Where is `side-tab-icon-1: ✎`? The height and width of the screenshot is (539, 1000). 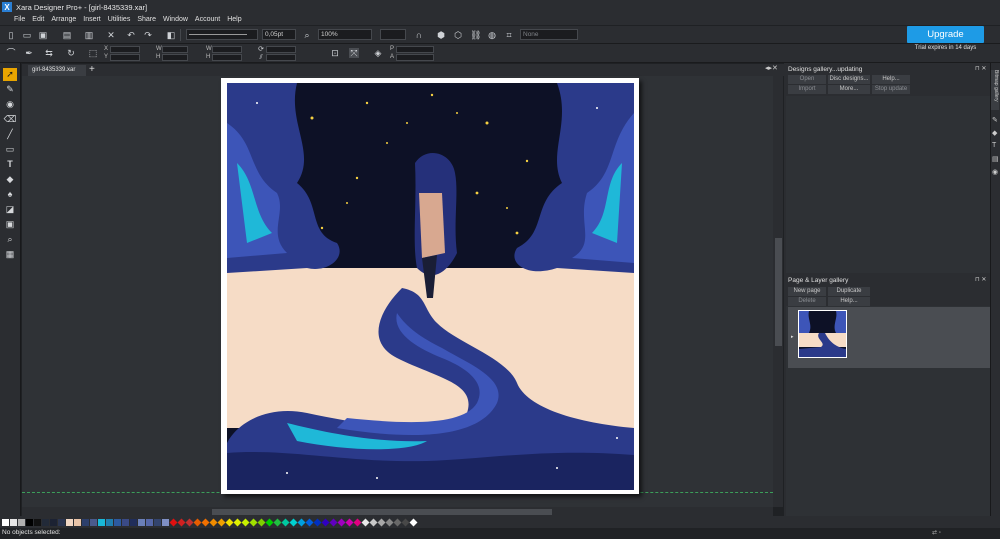 side-tab-icon-1: ✎ is located at coordinates (995, 120).